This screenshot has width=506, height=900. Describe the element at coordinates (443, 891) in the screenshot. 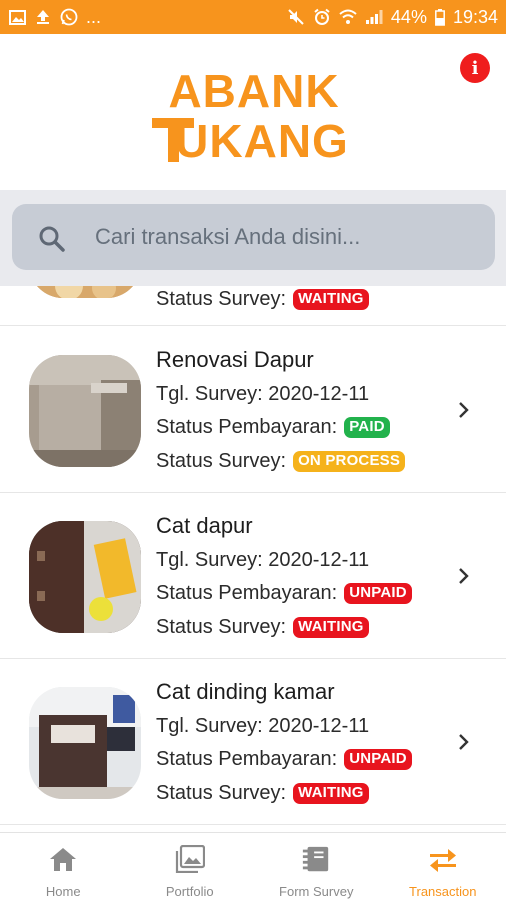

I see `nav-transaction-label: Transaction` at that location.